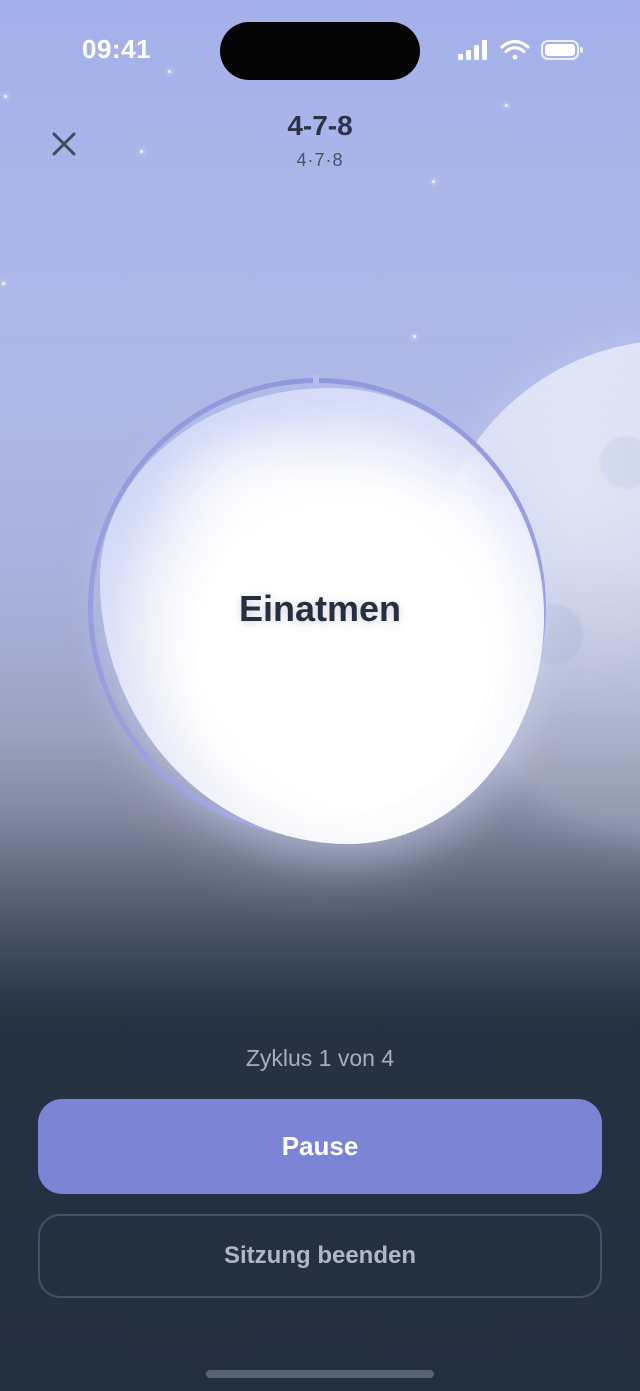  Describe the element at coordinates (320, 1146) in the screenshot. I see `pause-button: Pause` at that location.